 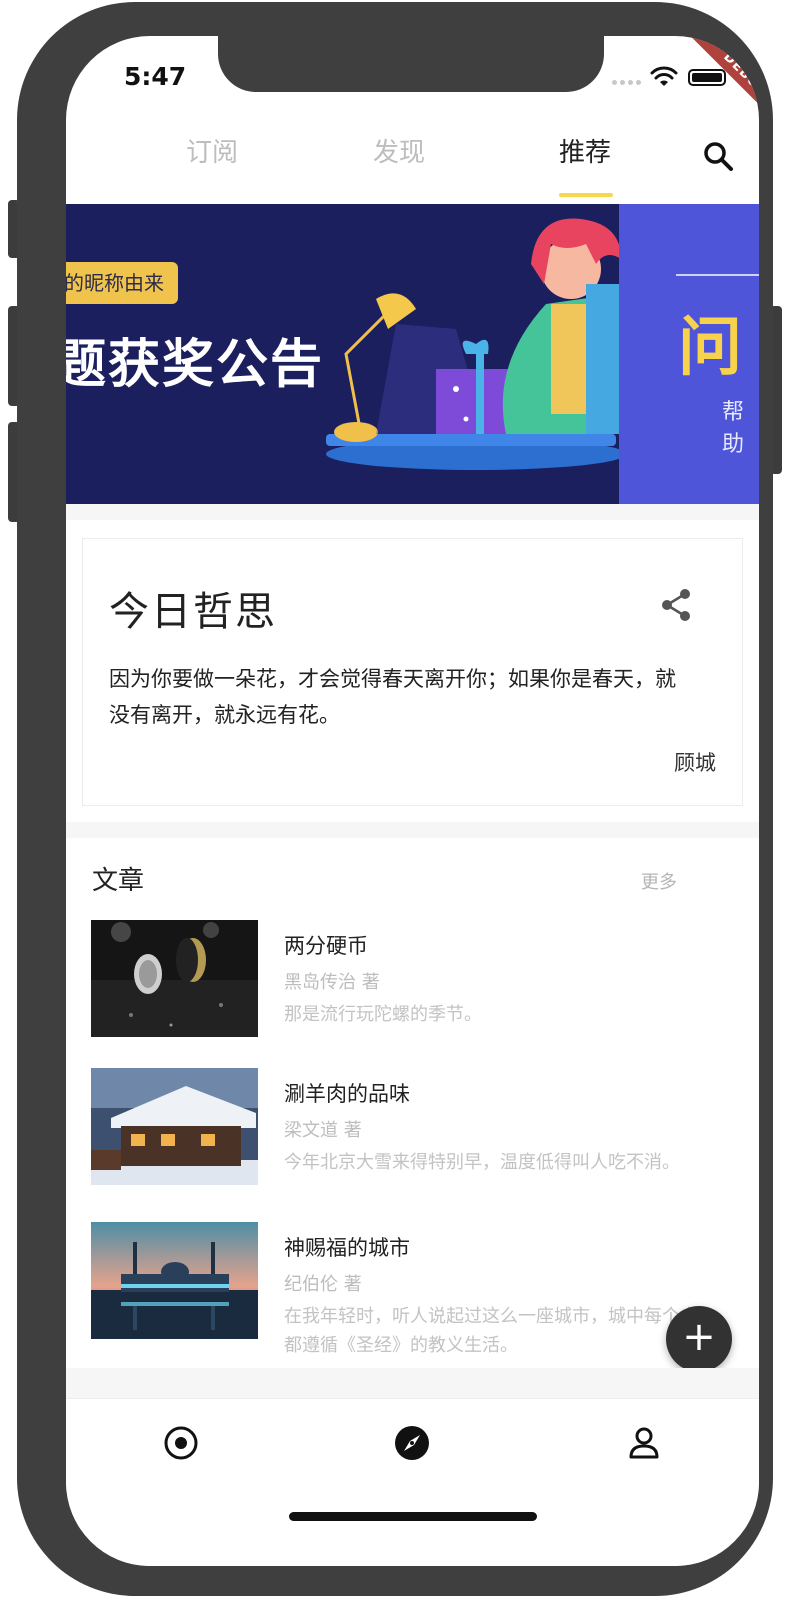 I want to click on battery-icon, so click(x=707, y=77).